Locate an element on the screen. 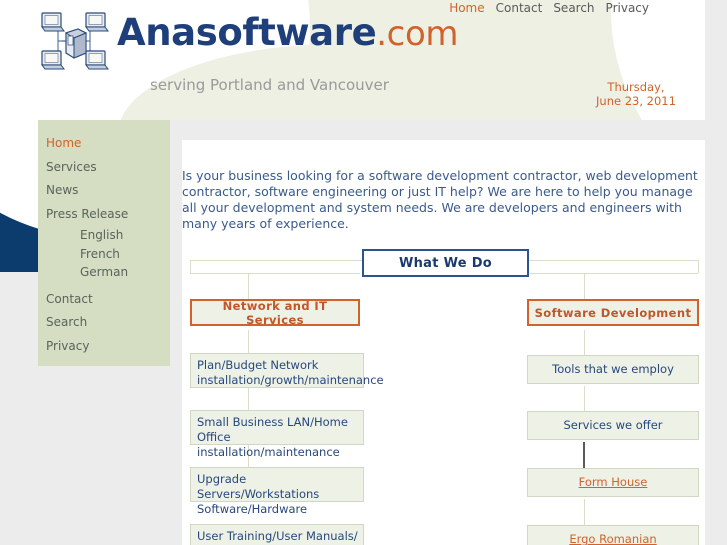 This screenshot has width=727, height=545. right-node-3: Form House is located at coordinates (613, 482).